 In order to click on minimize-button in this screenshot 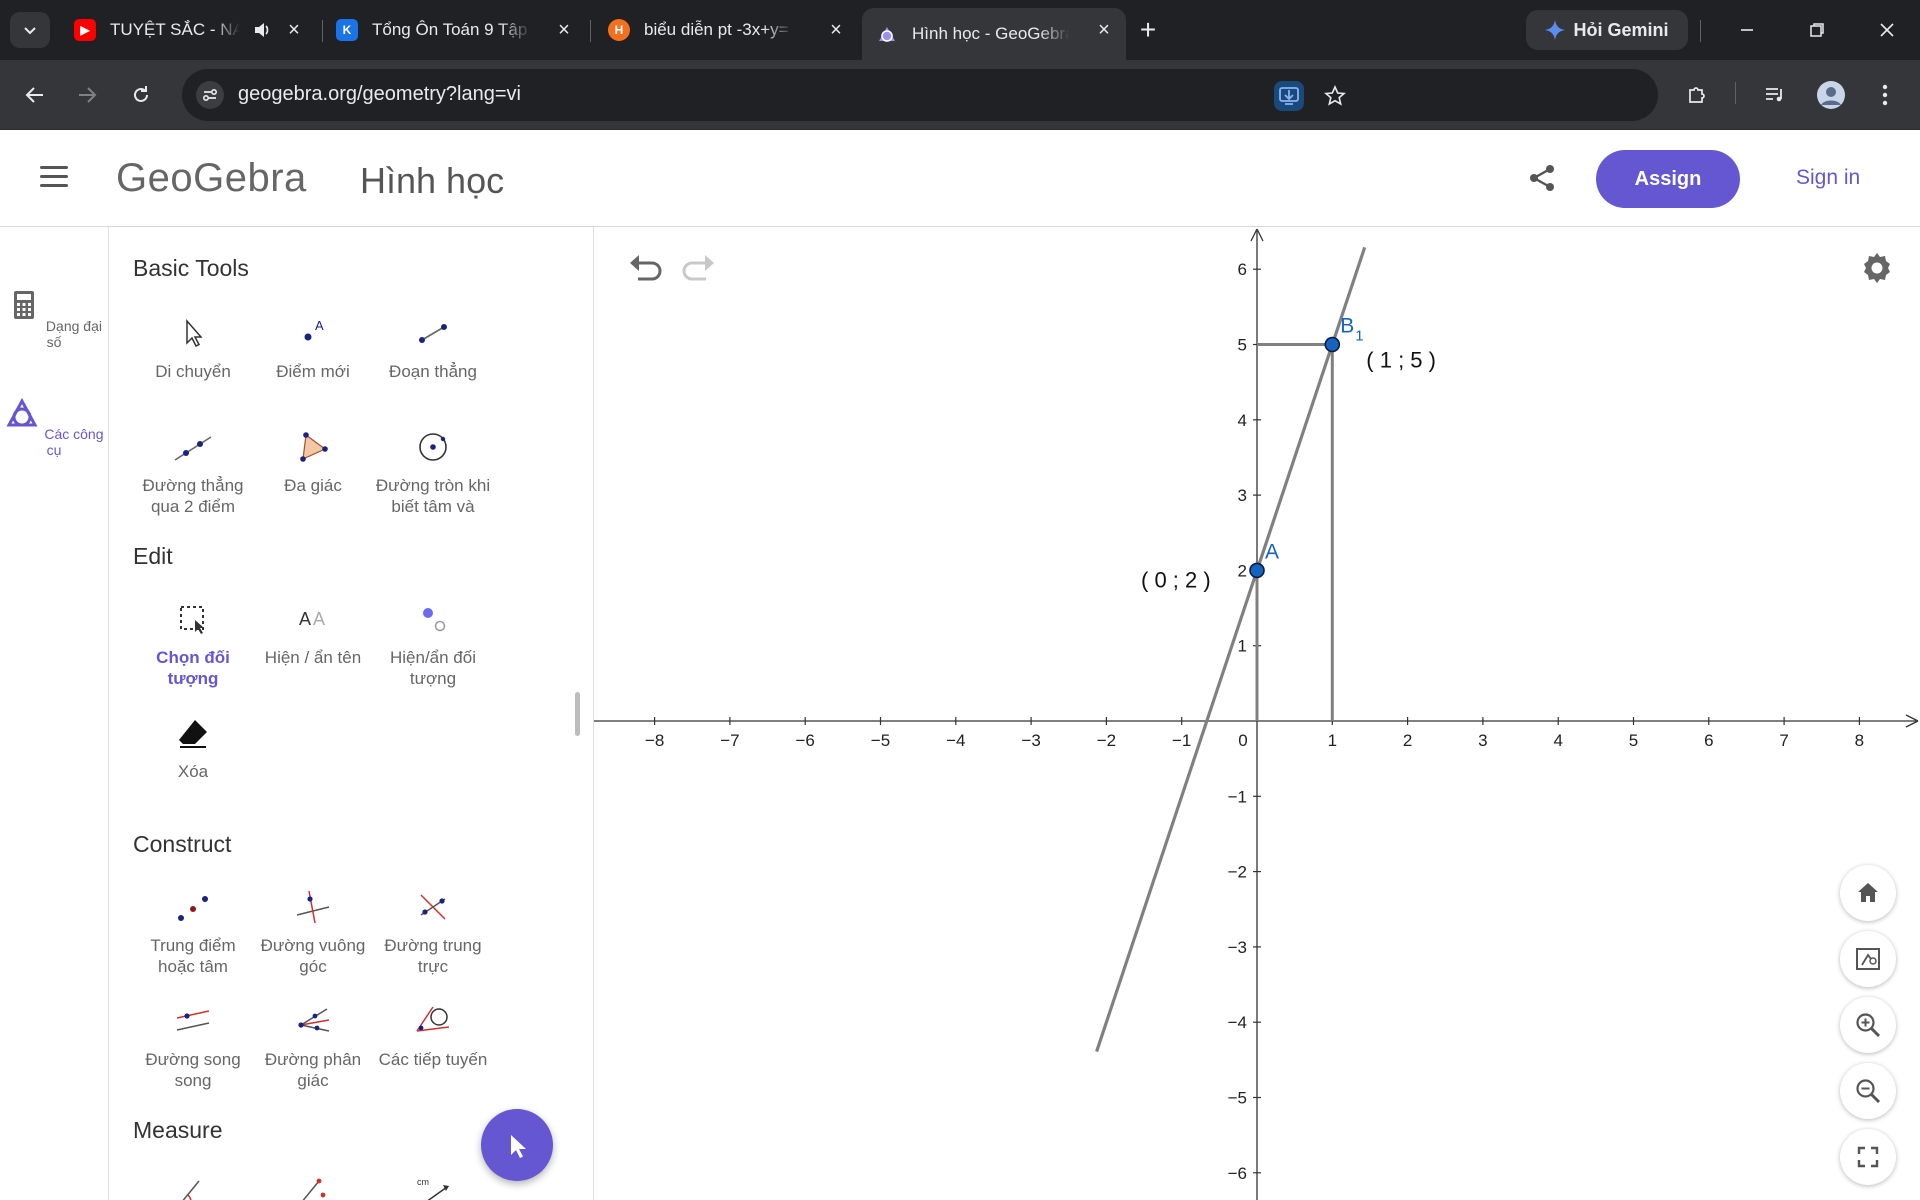, I will do `click(1747, 30)`.